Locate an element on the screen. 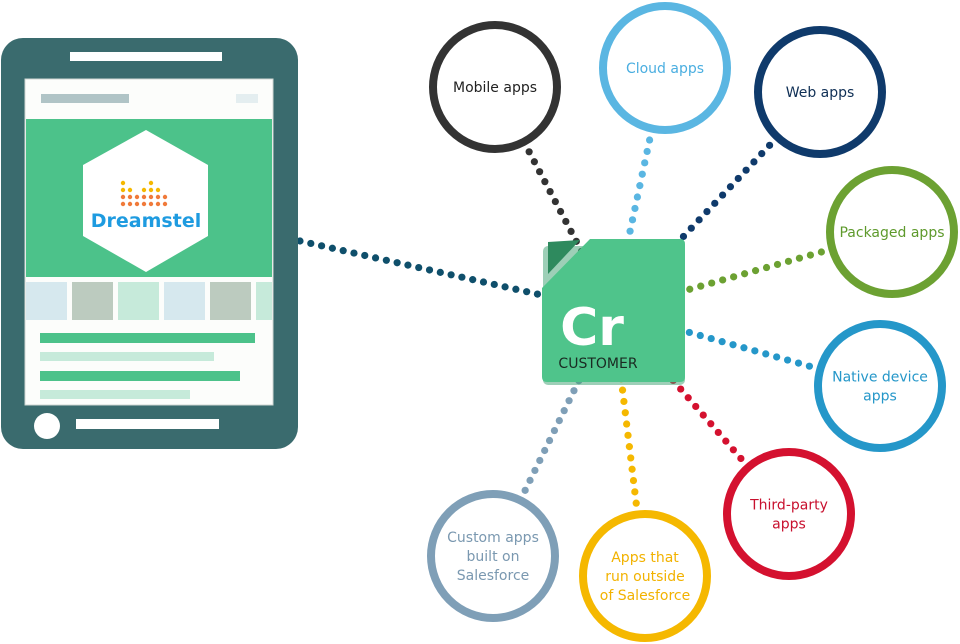 This screenshot has height=644, width=960. node-label: Native device is located at coordinates (880, 378).